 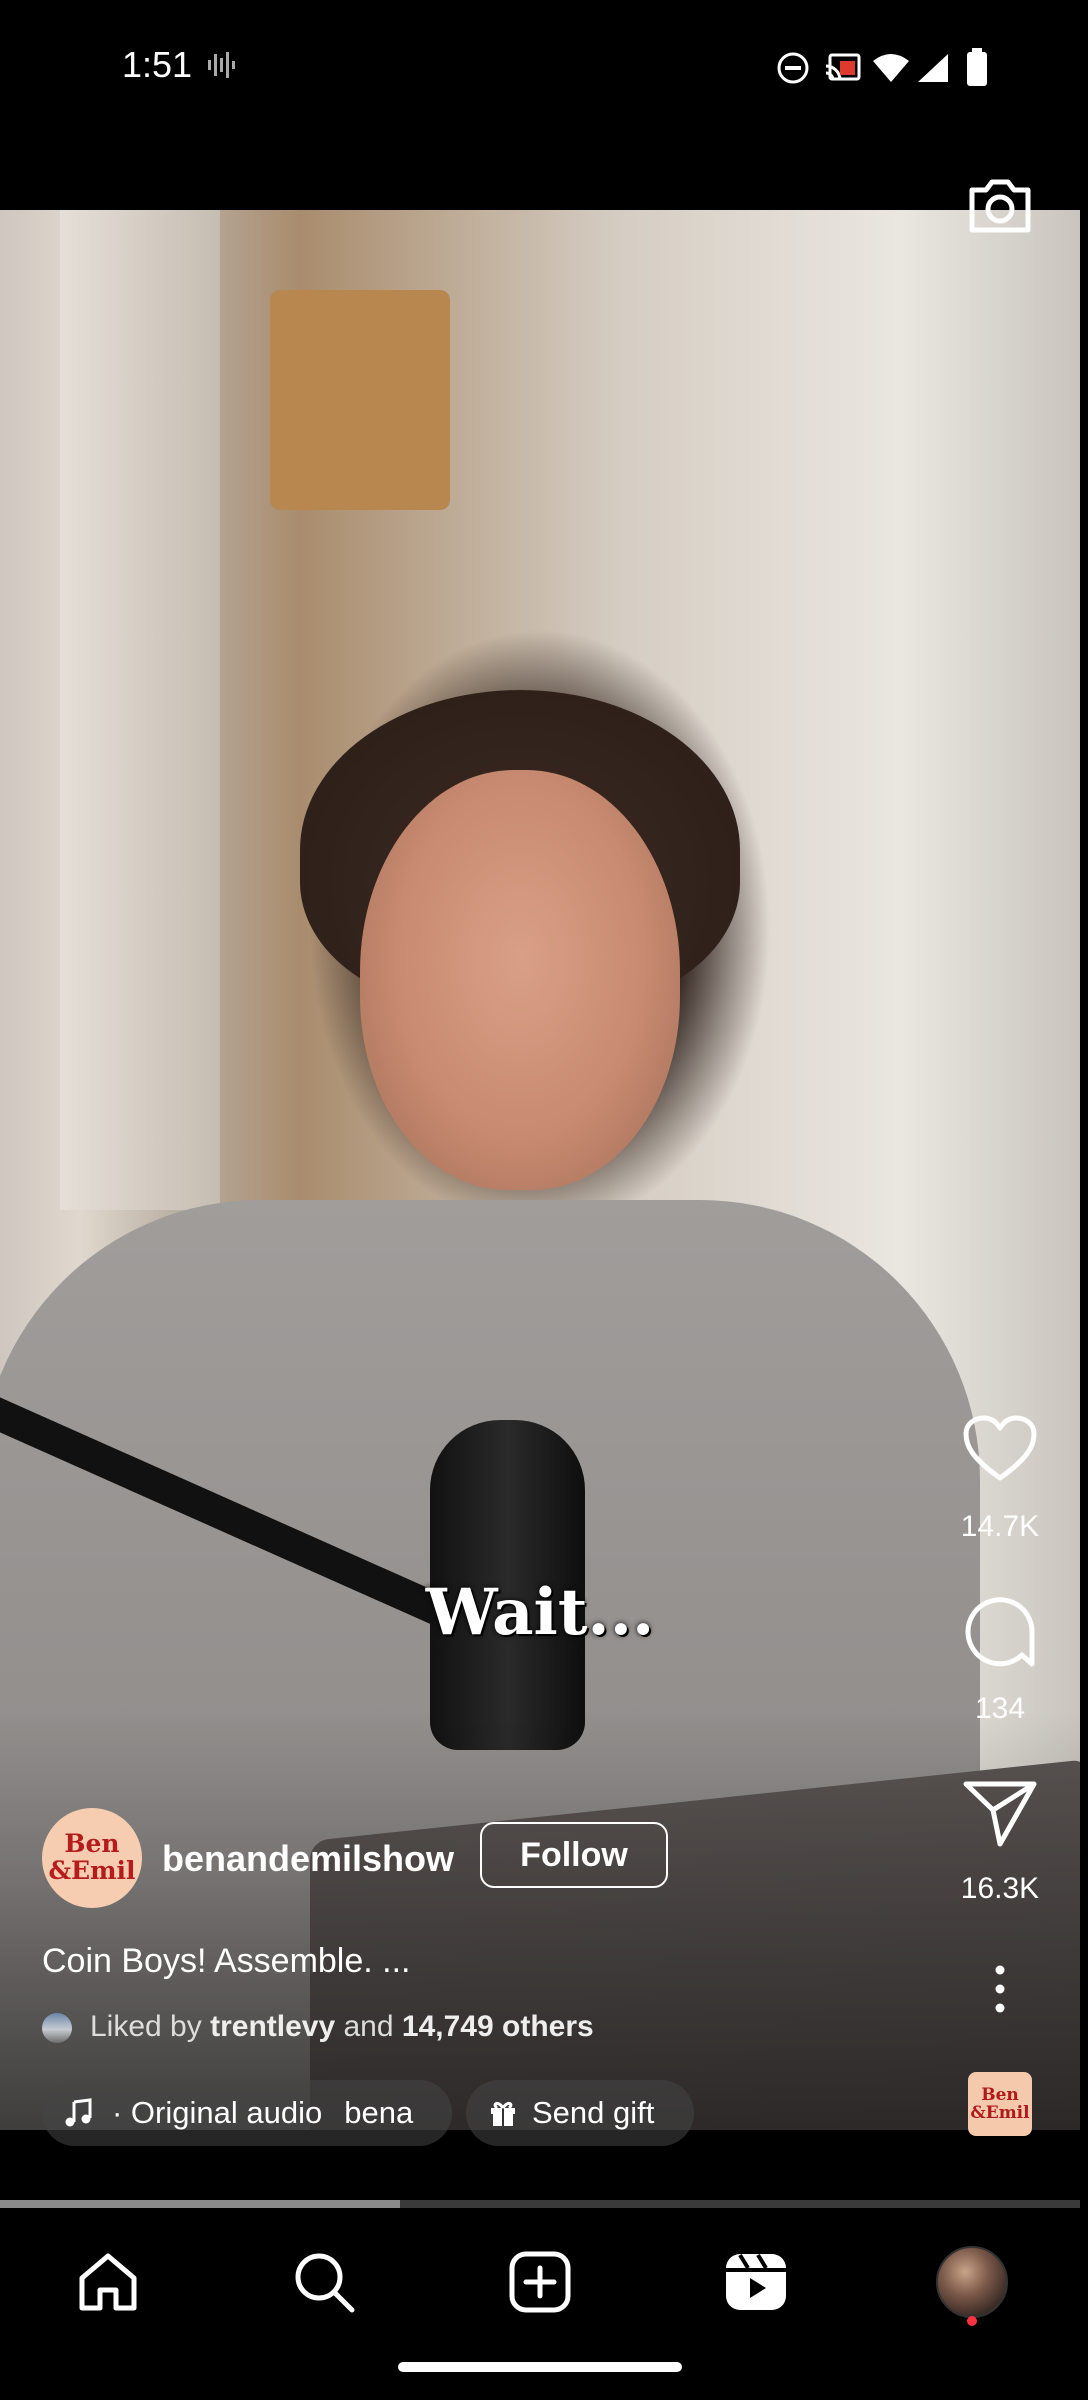 I want to click on like-count: 14.7K, so click(x=1000, y=1526).